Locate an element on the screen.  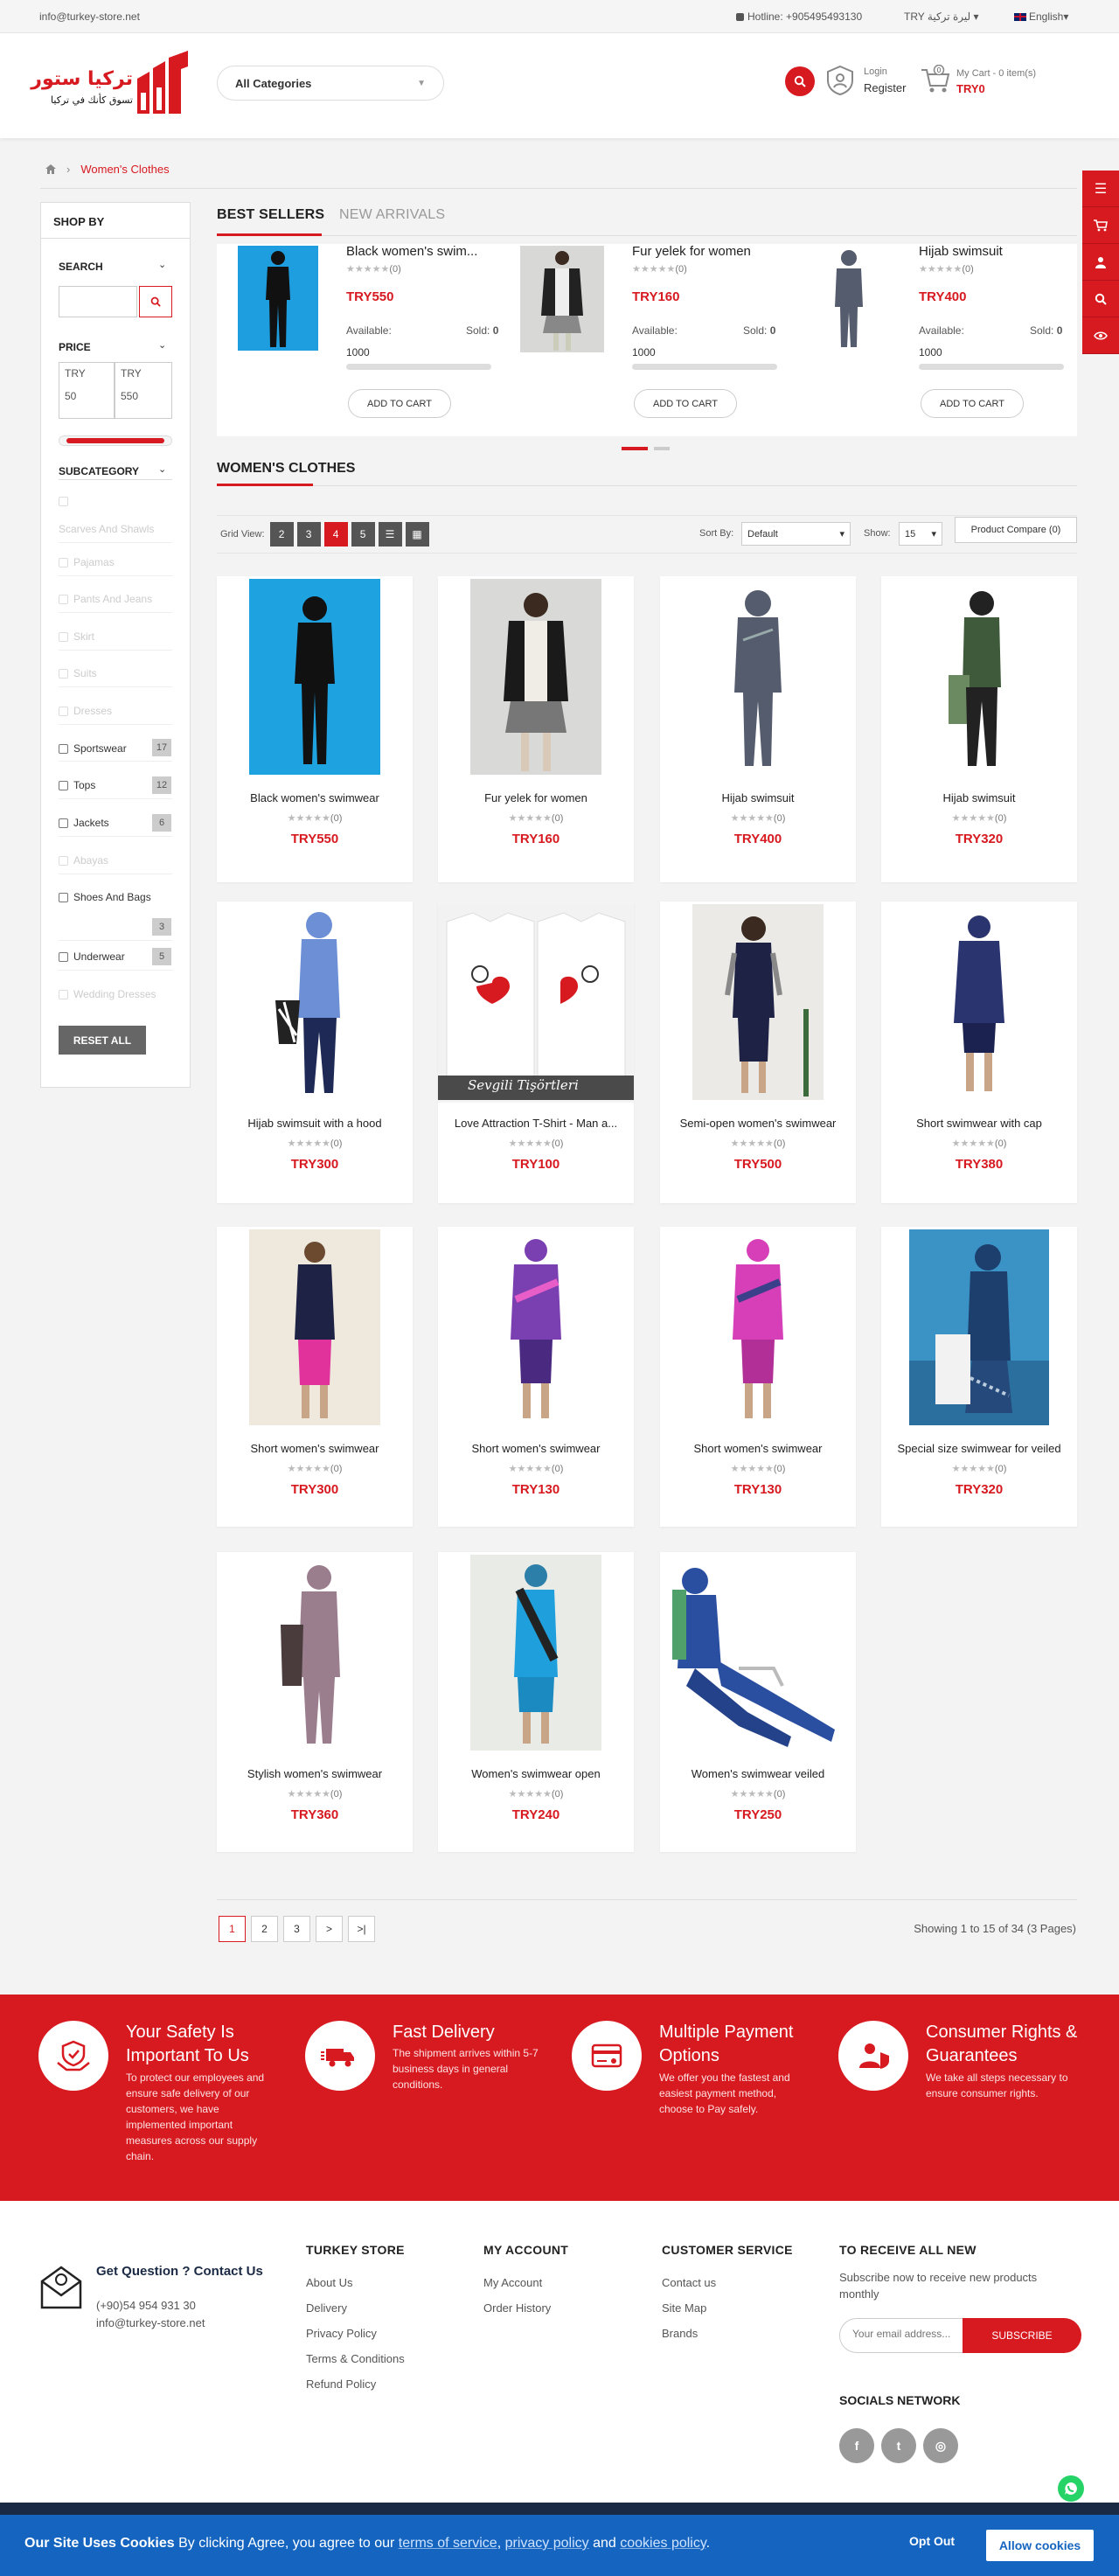
page-button: 3 is located at coordinates (296, 1929).